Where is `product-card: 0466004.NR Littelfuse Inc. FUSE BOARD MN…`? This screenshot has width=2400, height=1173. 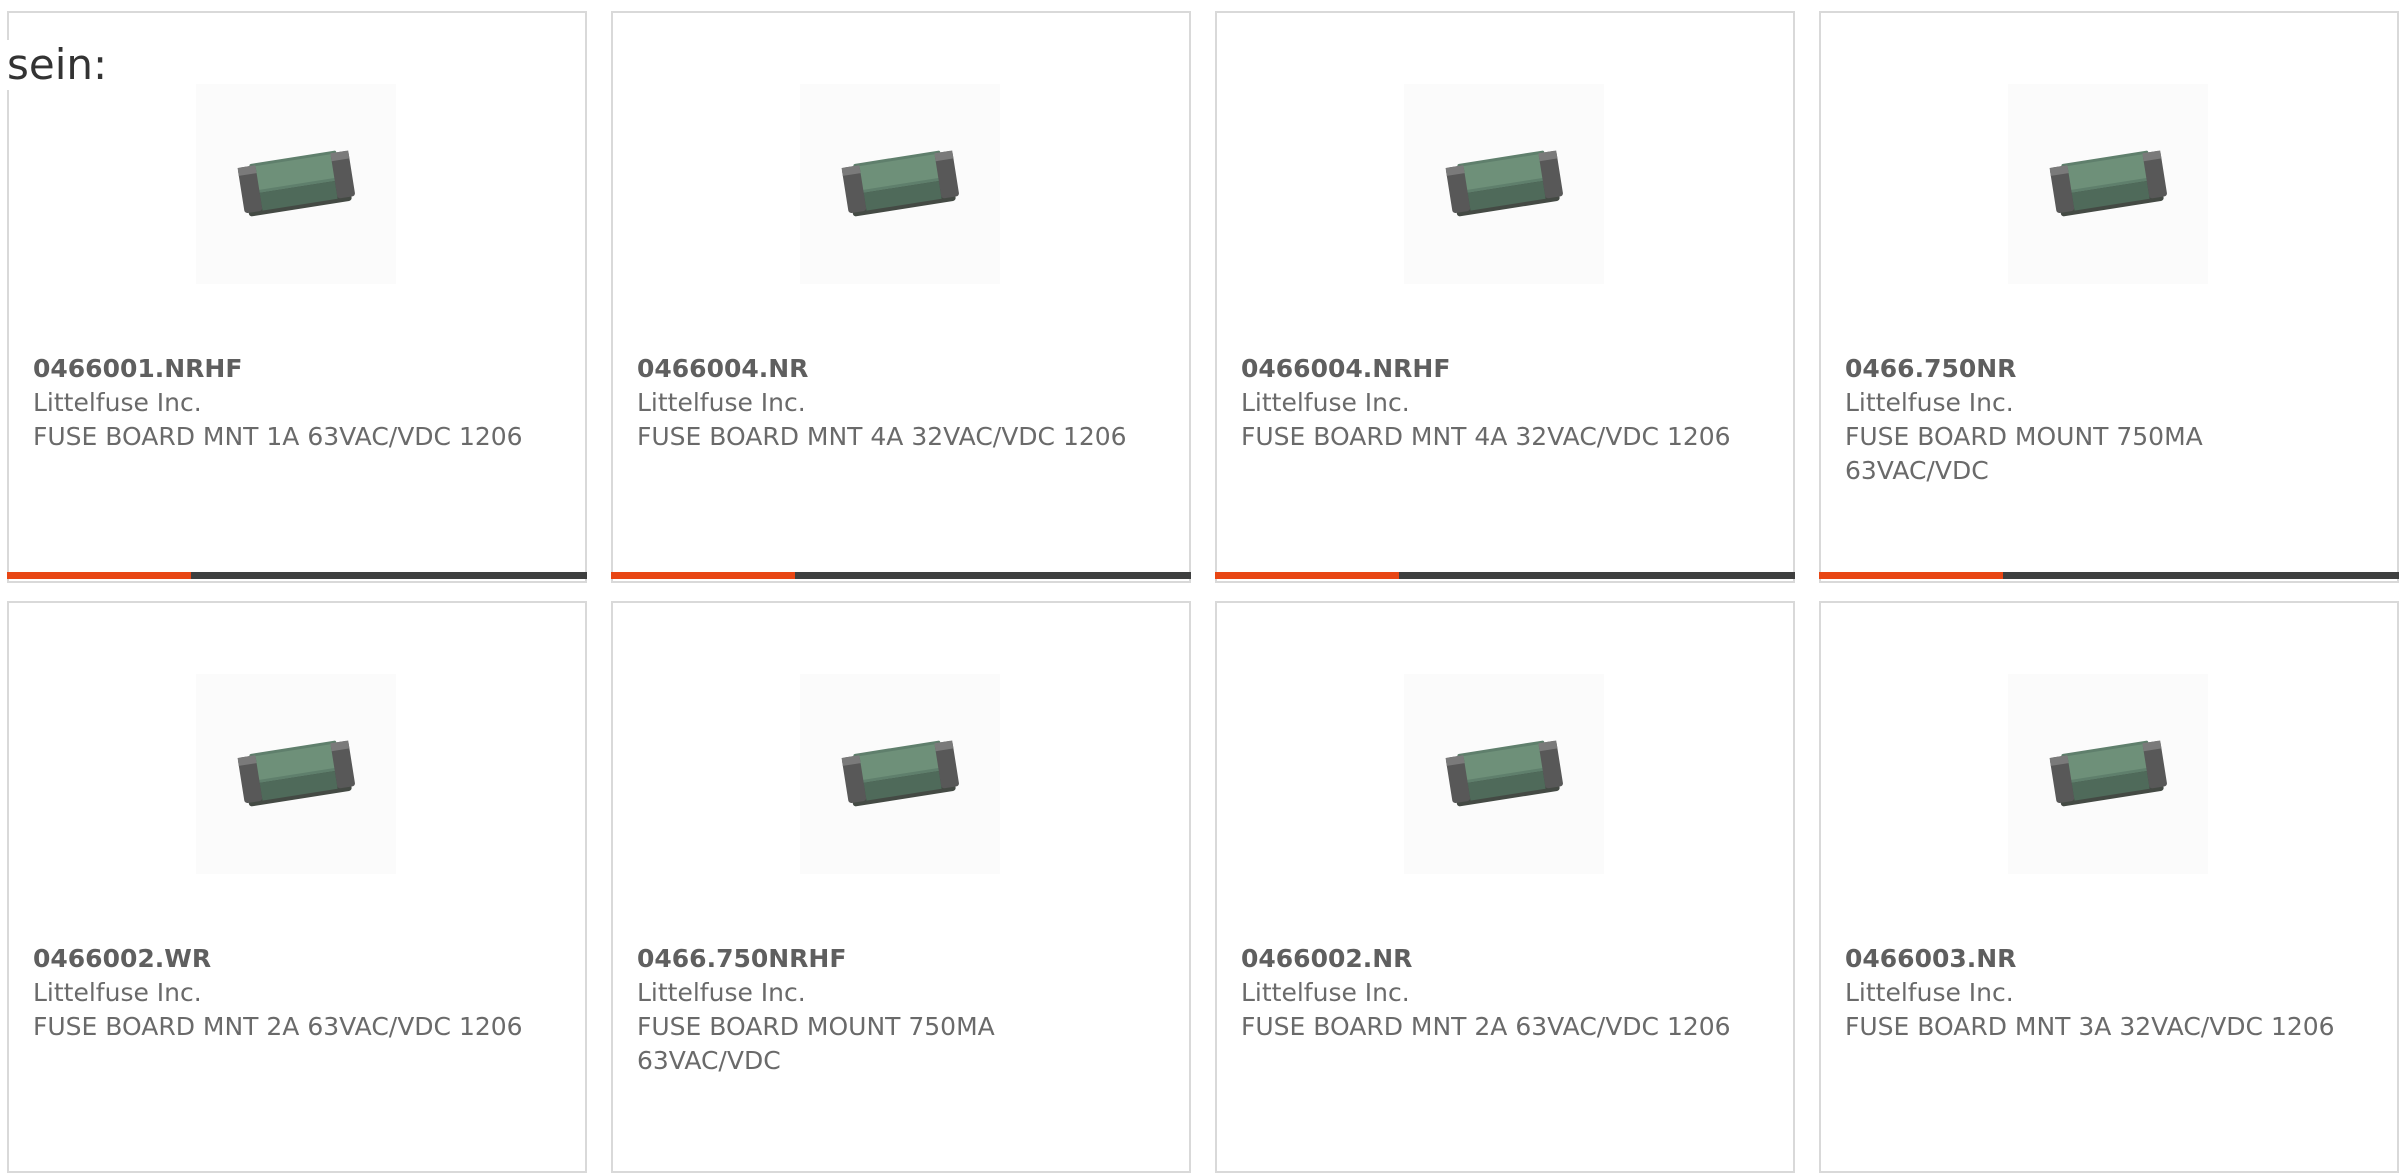 product-card: 0466004.NR Littelfuse Inc. FUSE BOARD MN… is located at coordinates (901, 297).